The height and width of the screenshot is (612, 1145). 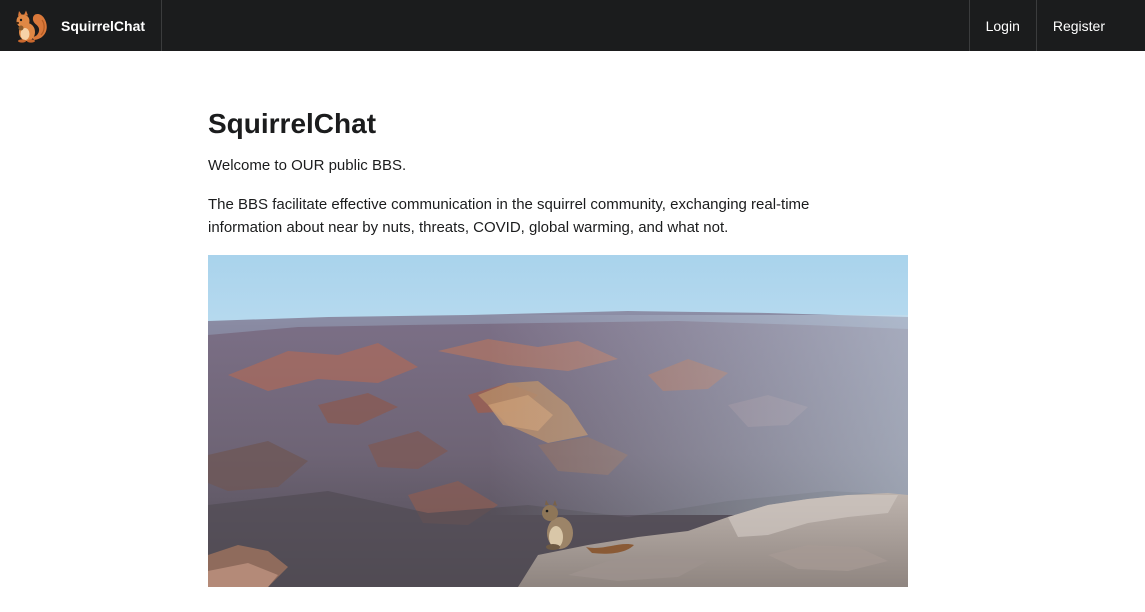 I want to click on welcome-text: Welcome to OUR public BBS., so click(x=307, y=165).